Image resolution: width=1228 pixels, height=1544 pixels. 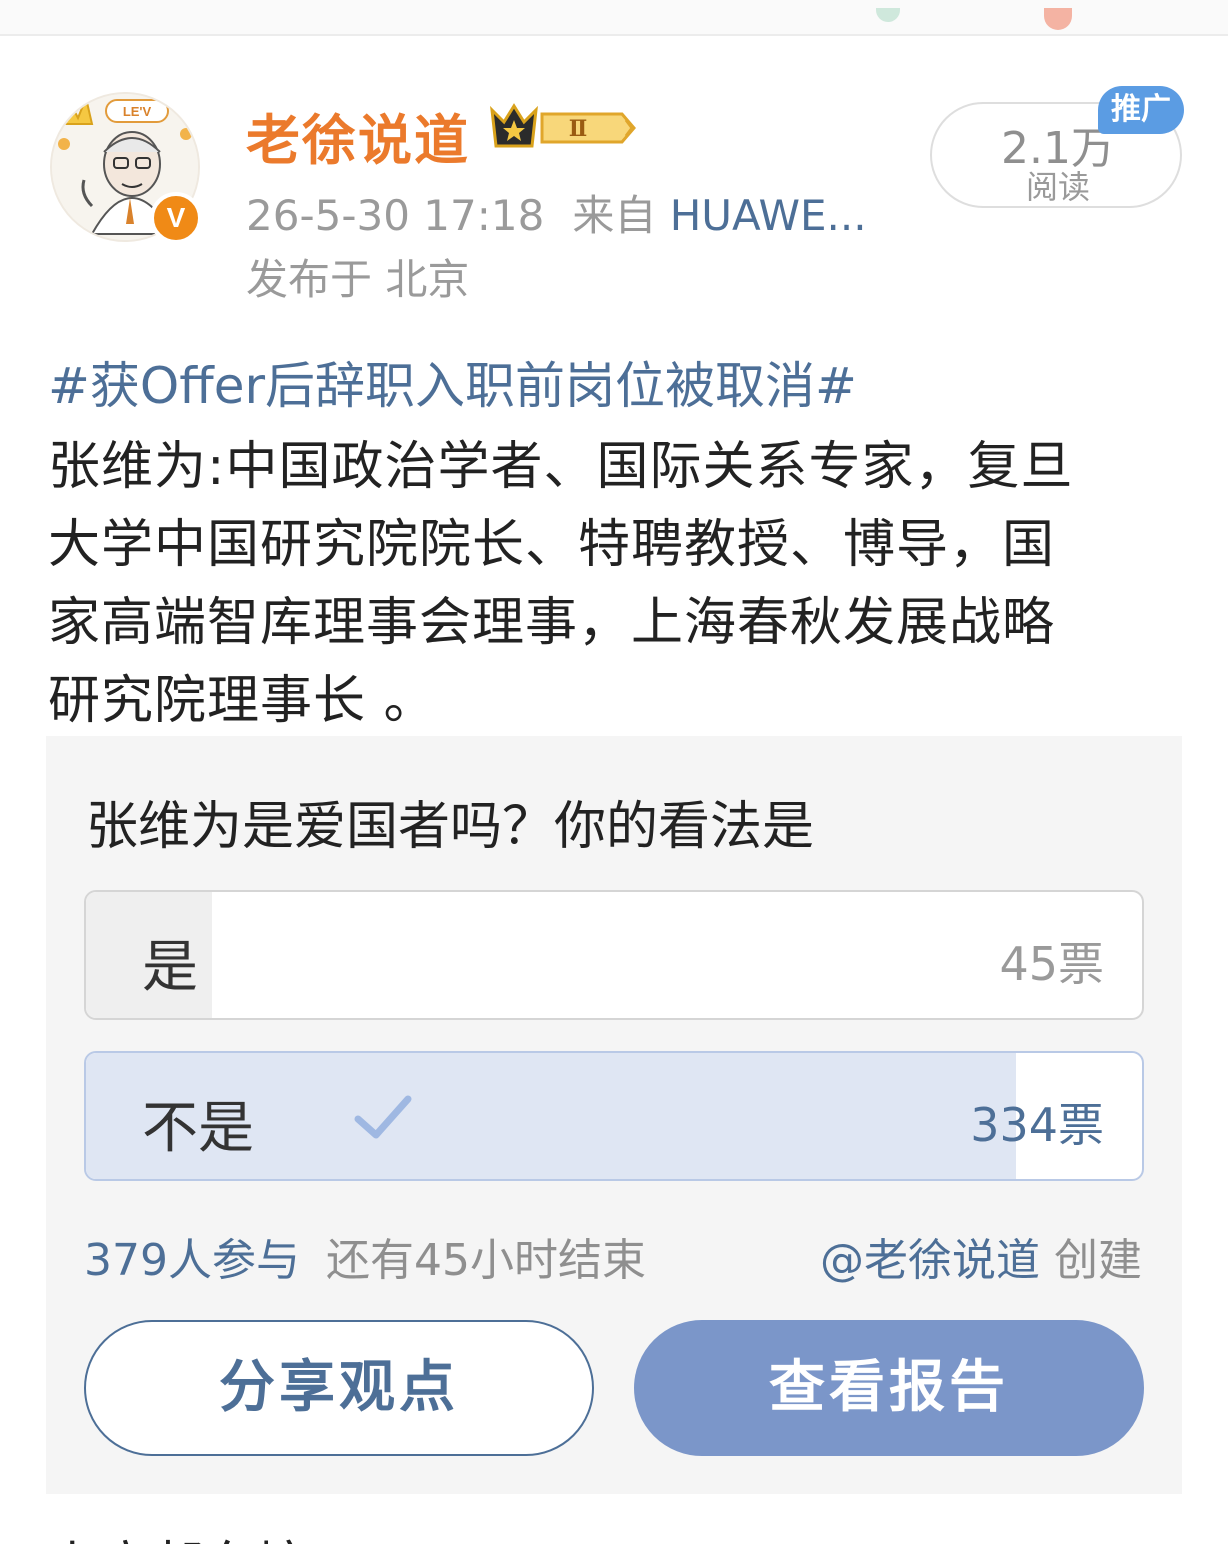 I want to click on poll-remaining-time: 还有45小时结束, so click(x=486, y=1260).